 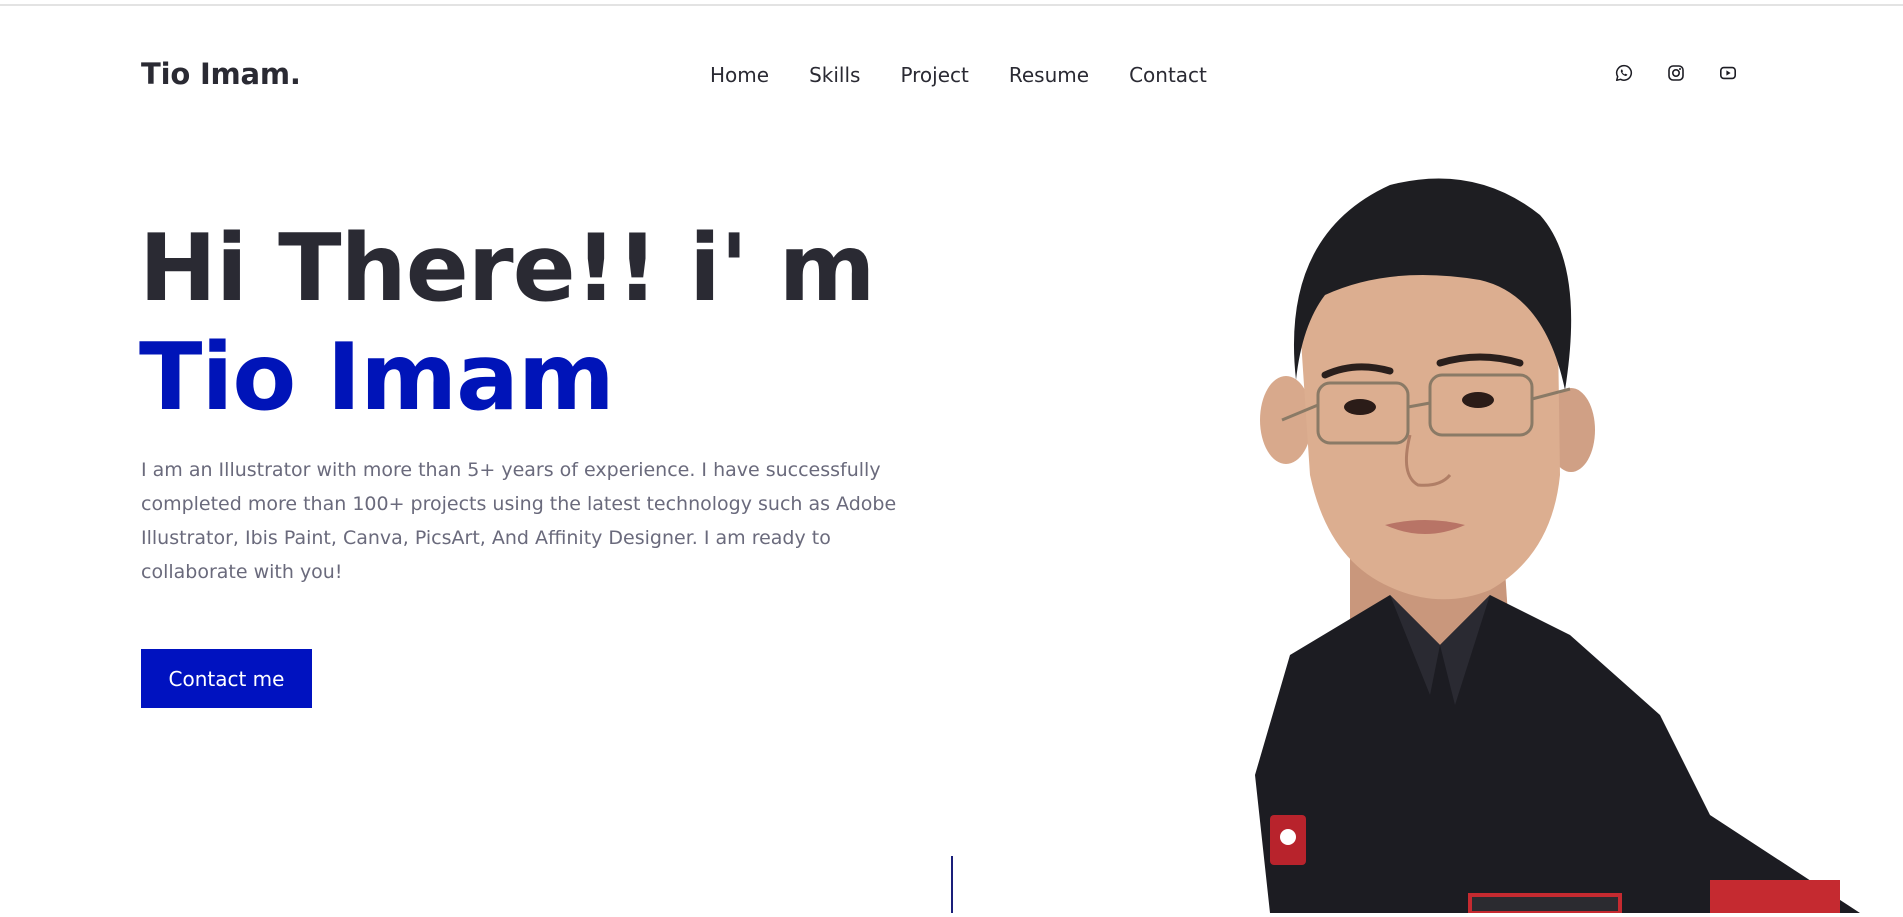 I want to click on nav-project: Project, so click(x=934, y=75).